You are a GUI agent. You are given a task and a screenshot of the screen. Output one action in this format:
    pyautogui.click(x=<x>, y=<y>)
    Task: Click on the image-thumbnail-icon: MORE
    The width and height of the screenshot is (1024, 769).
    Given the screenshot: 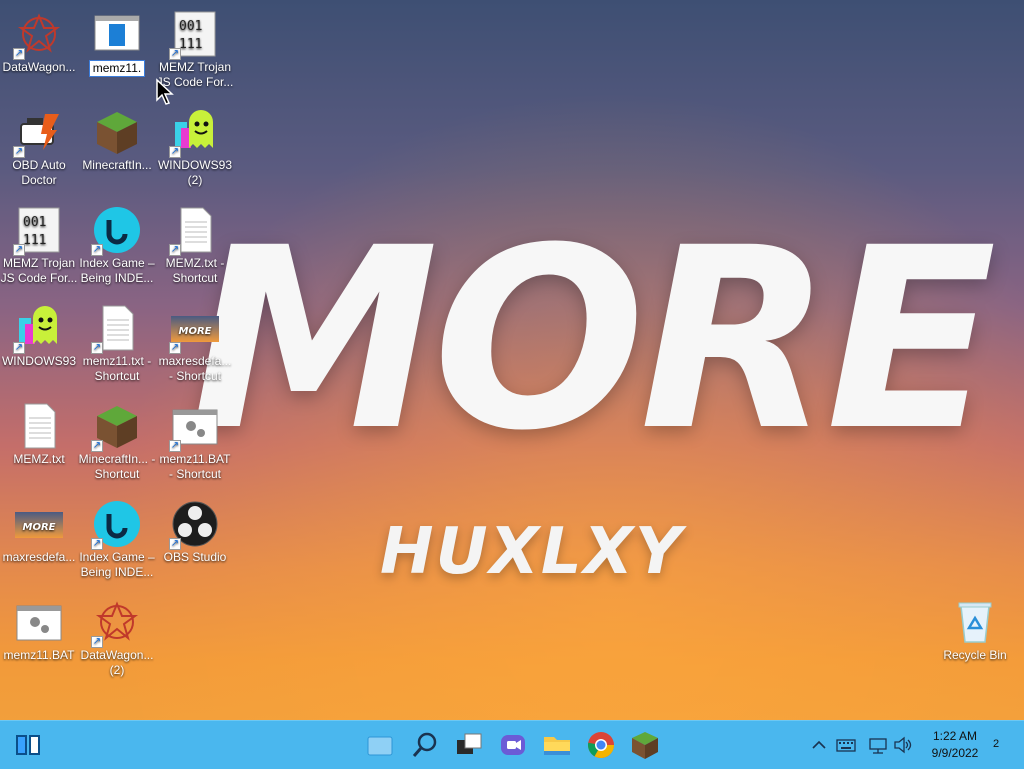 What is the action you would take?
    pyautogui.click(x=39, y=524)
    